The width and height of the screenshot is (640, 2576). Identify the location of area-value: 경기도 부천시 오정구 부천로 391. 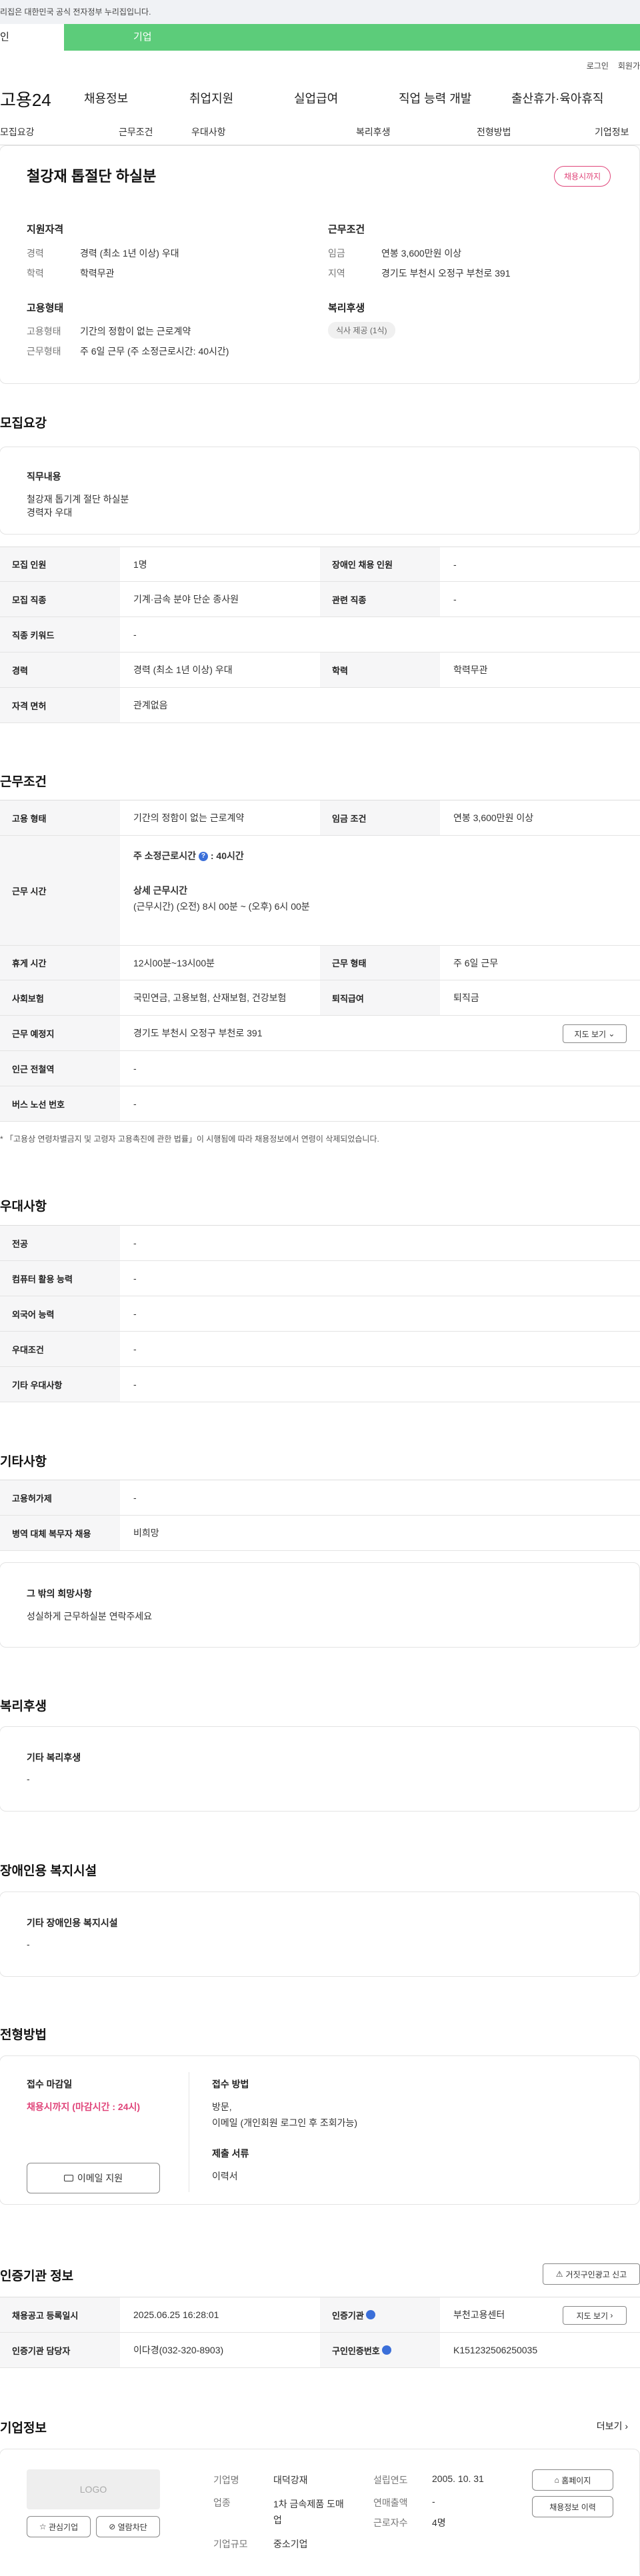
(446, 274).